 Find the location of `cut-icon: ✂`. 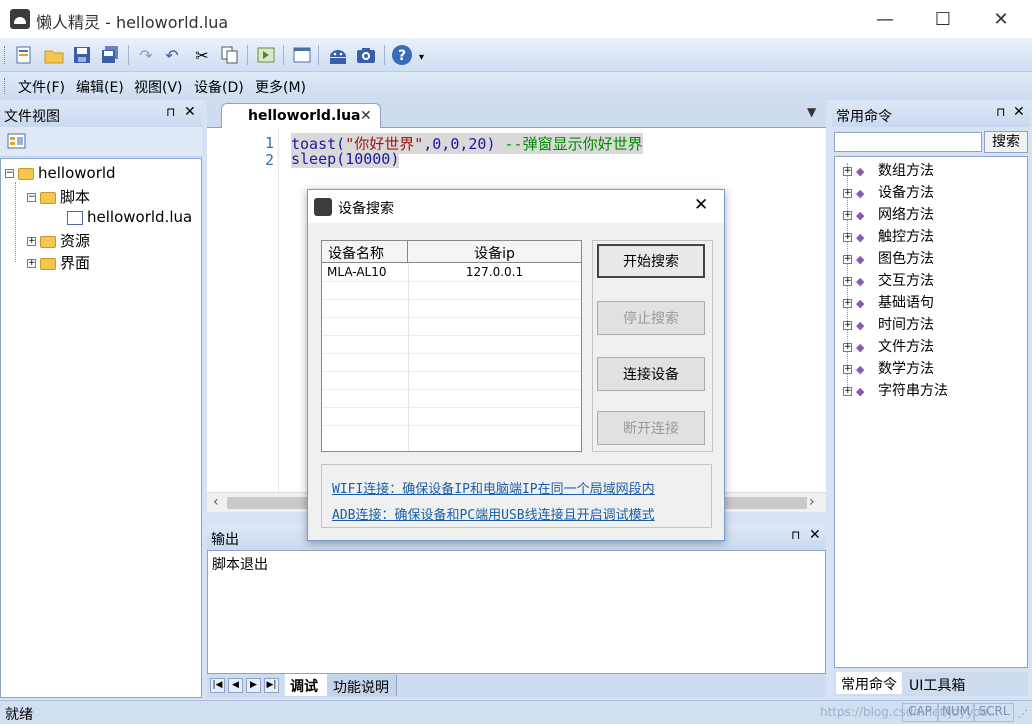

cut-icon: ✂ is located at coordinates (202, 55).